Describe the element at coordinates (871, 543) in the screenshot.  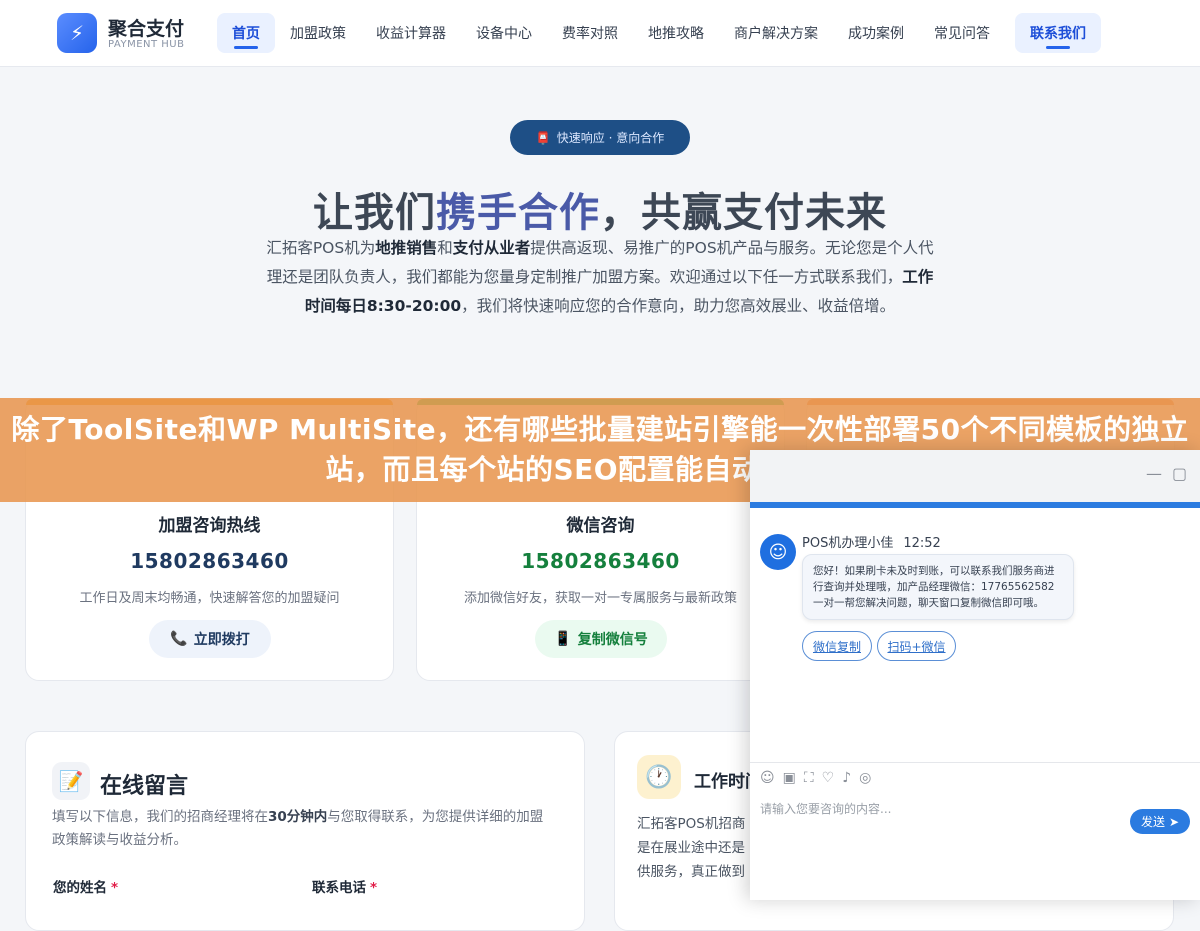
I see `agent-name: POS机办理小佳 12:52` at that location.